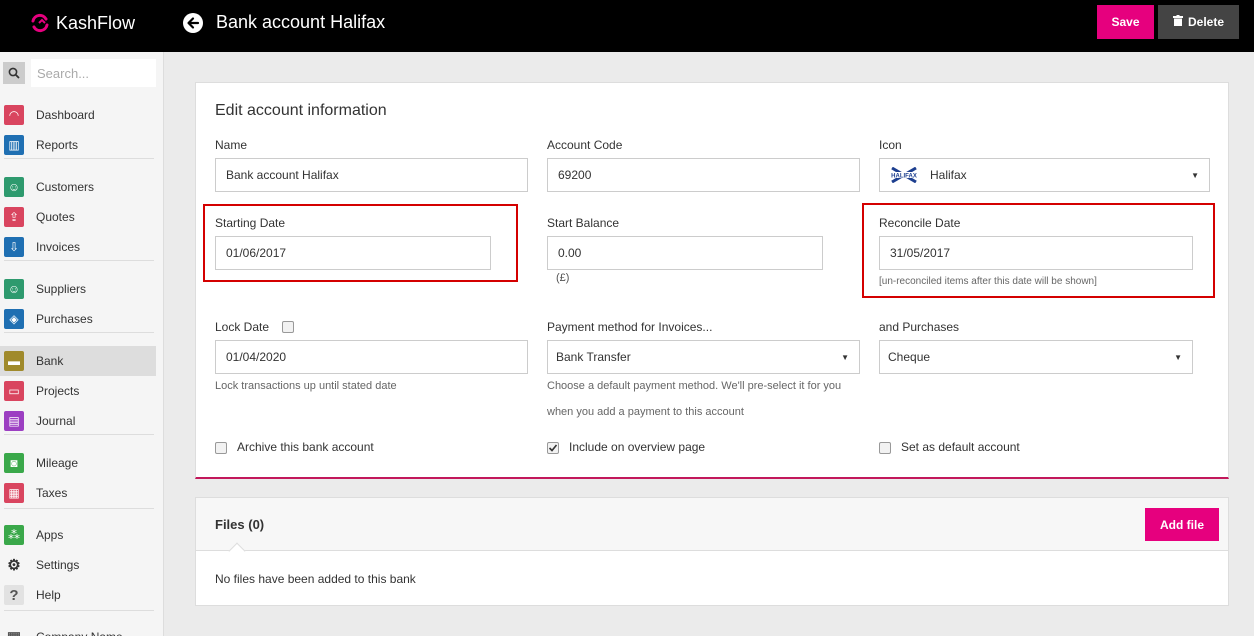  Describe the element at coordinates (14, 535) in the screenshot. I see `apps-nodes-icon: ⁂` at that location.